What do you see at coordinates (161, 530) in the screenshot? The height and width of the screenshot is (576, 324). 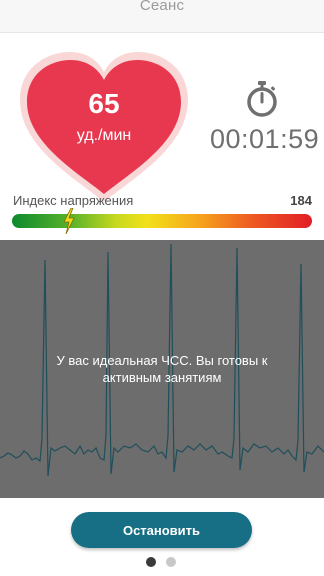 I see `stop-button: Остановить` at bounding box center [161, 530].